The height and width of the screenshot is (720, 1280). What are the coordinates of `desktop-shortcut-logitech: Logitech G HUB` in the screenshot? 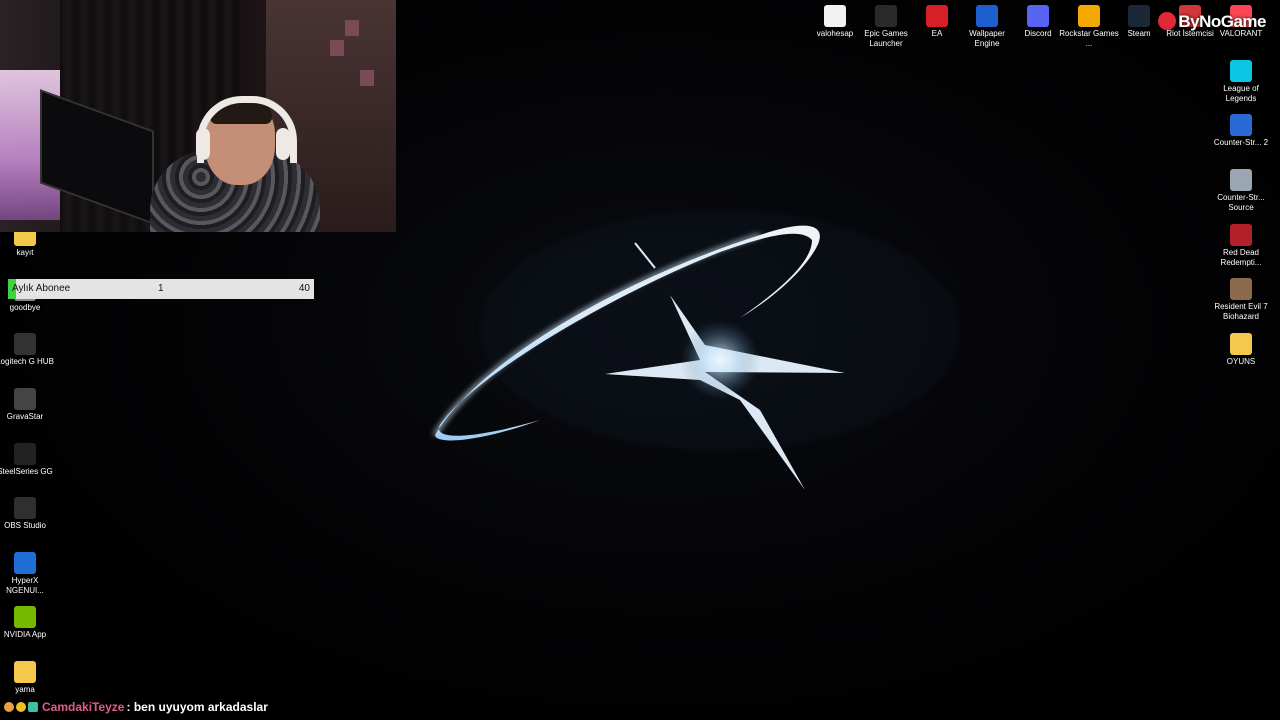 It's located at (28, 350).